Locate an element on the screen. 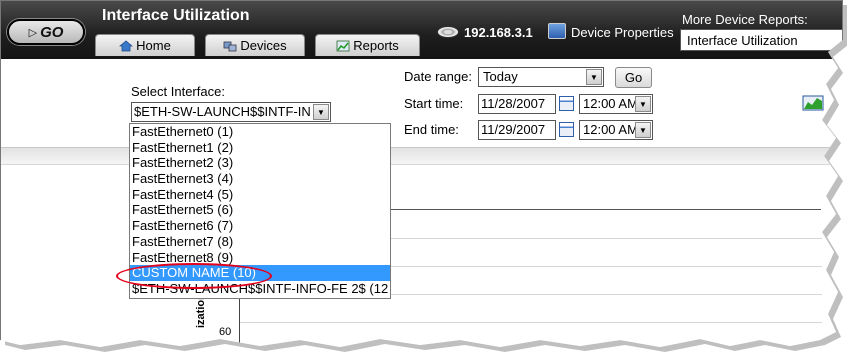 This screenshot has height=354, width=847. gridline is located at coordinates (531, 322).